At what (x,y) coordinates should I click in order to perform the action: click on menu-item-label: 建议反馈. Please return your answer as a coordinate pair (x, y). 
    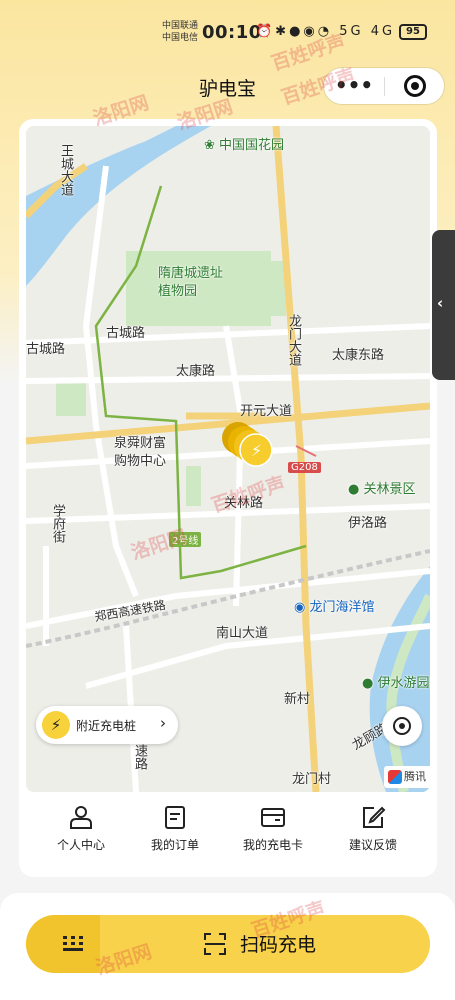
    Looking at the image, I should click on (372, 845).